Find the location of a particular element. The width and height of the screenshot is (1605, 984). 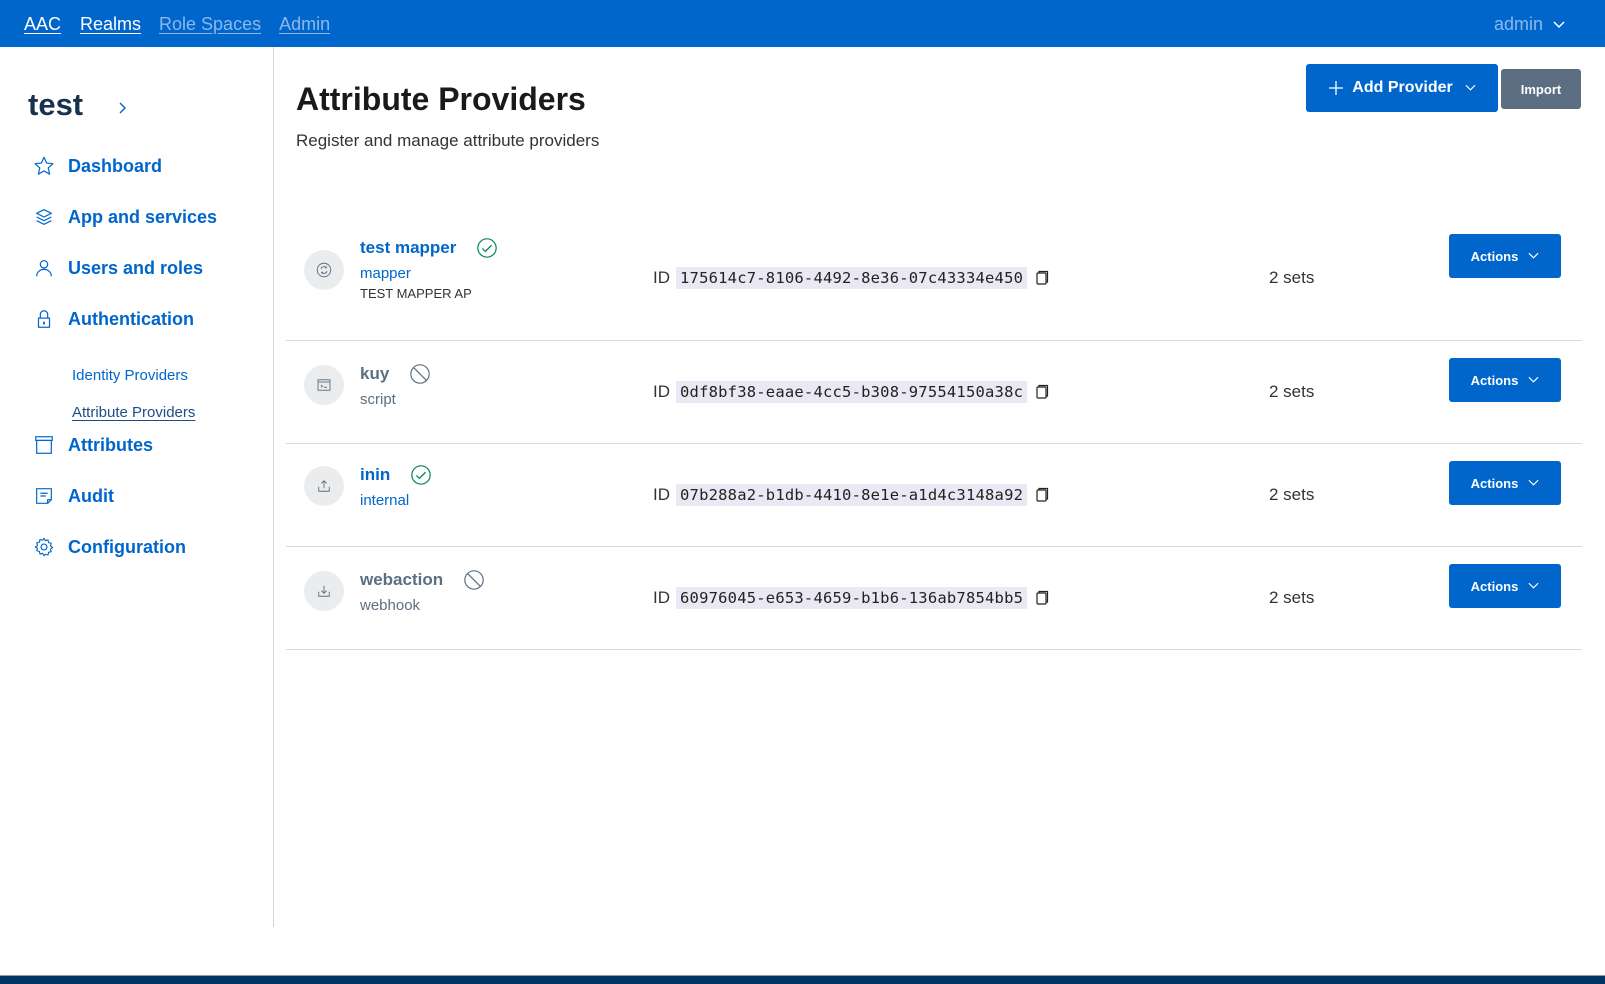

sidebar-item-audit: Audit is located at coordinates (73, 496).